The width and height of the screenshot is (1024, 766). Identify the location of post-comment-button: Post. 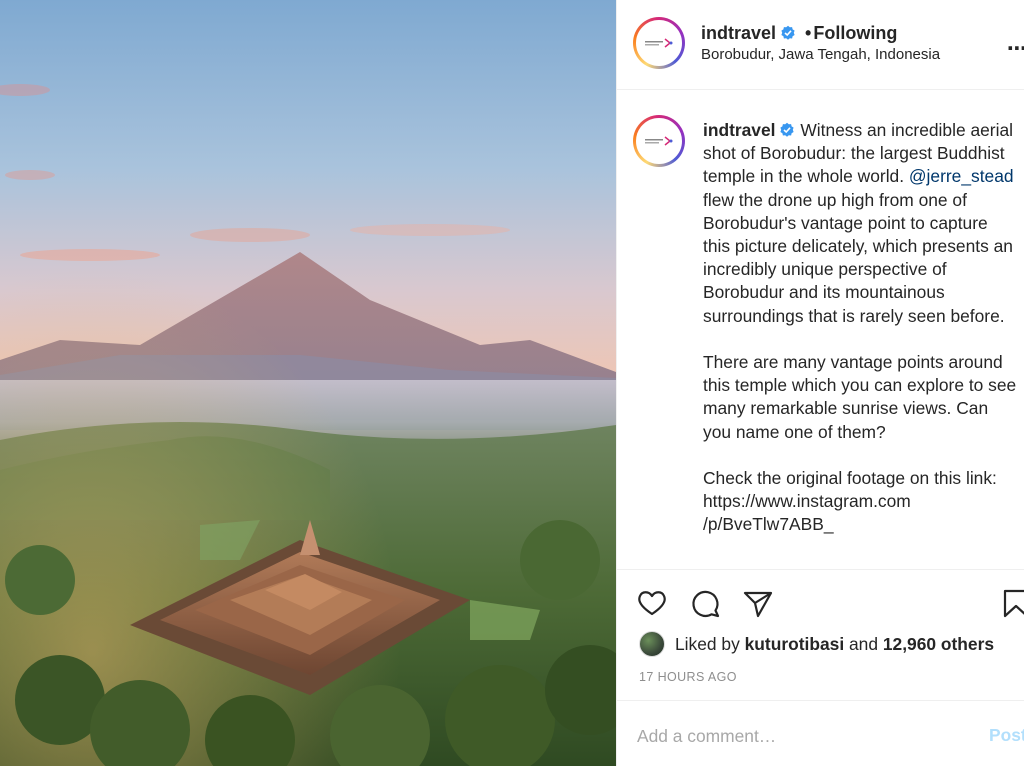
(1006, 735).